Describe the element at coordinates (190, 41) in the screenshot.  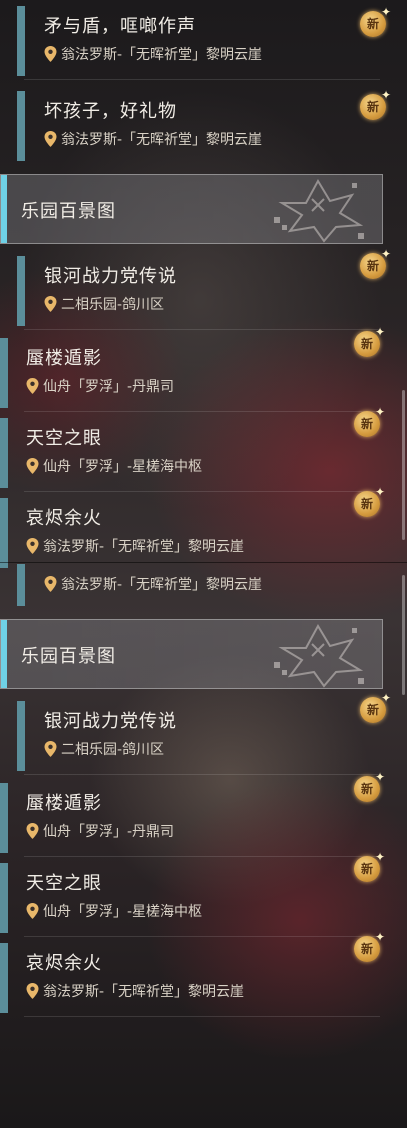
I see `quest-item: 矛与盾，哐啷作声 翁法罗斯-「无晖祈堂」黎明云崖` at that location.